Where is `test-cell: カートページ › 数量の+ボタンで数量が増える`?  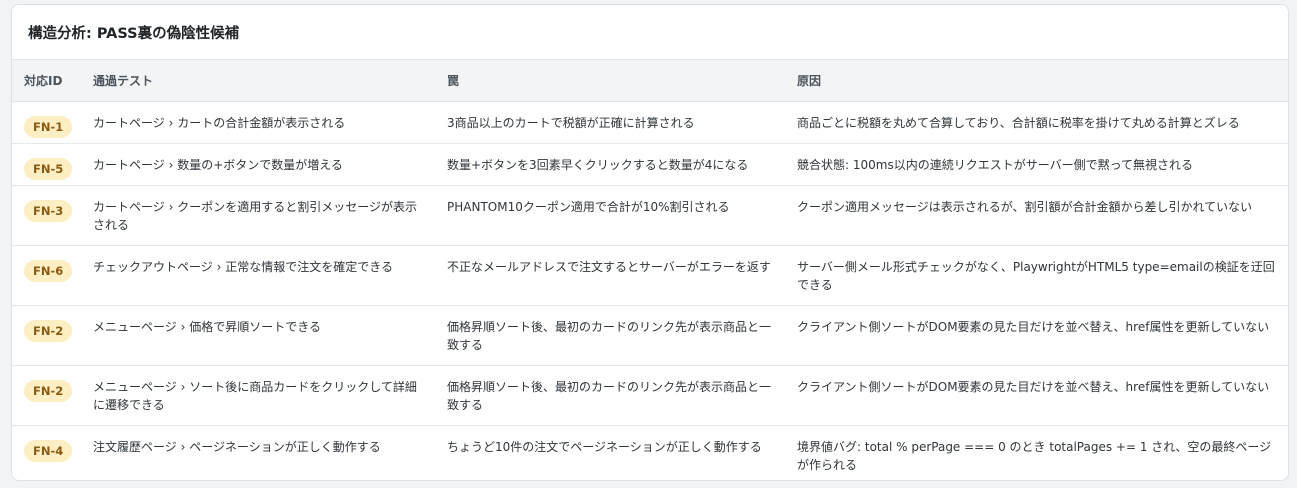 test-cell: カートページ › 数量の+ボタンで数量が増える is located at coordinates (258, 164).